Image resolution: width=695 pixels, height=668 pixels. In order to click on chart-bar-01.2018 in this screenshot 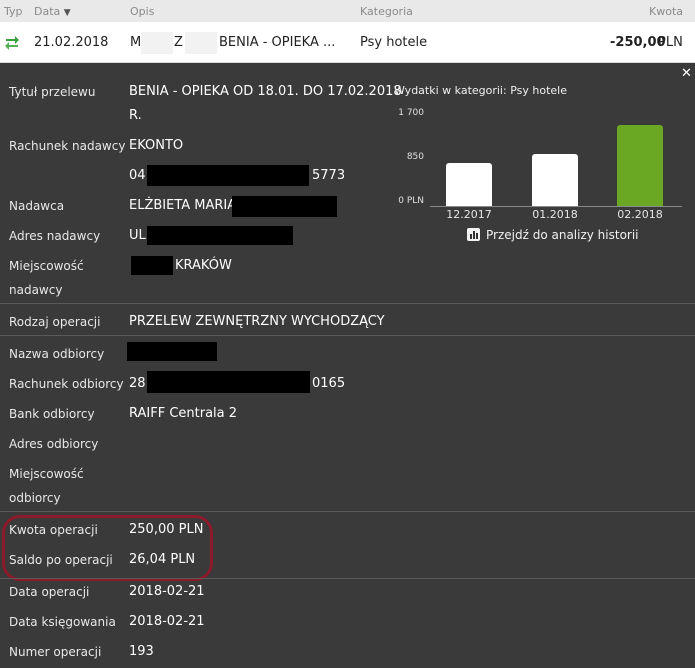, I will do `click(555, 180)`.